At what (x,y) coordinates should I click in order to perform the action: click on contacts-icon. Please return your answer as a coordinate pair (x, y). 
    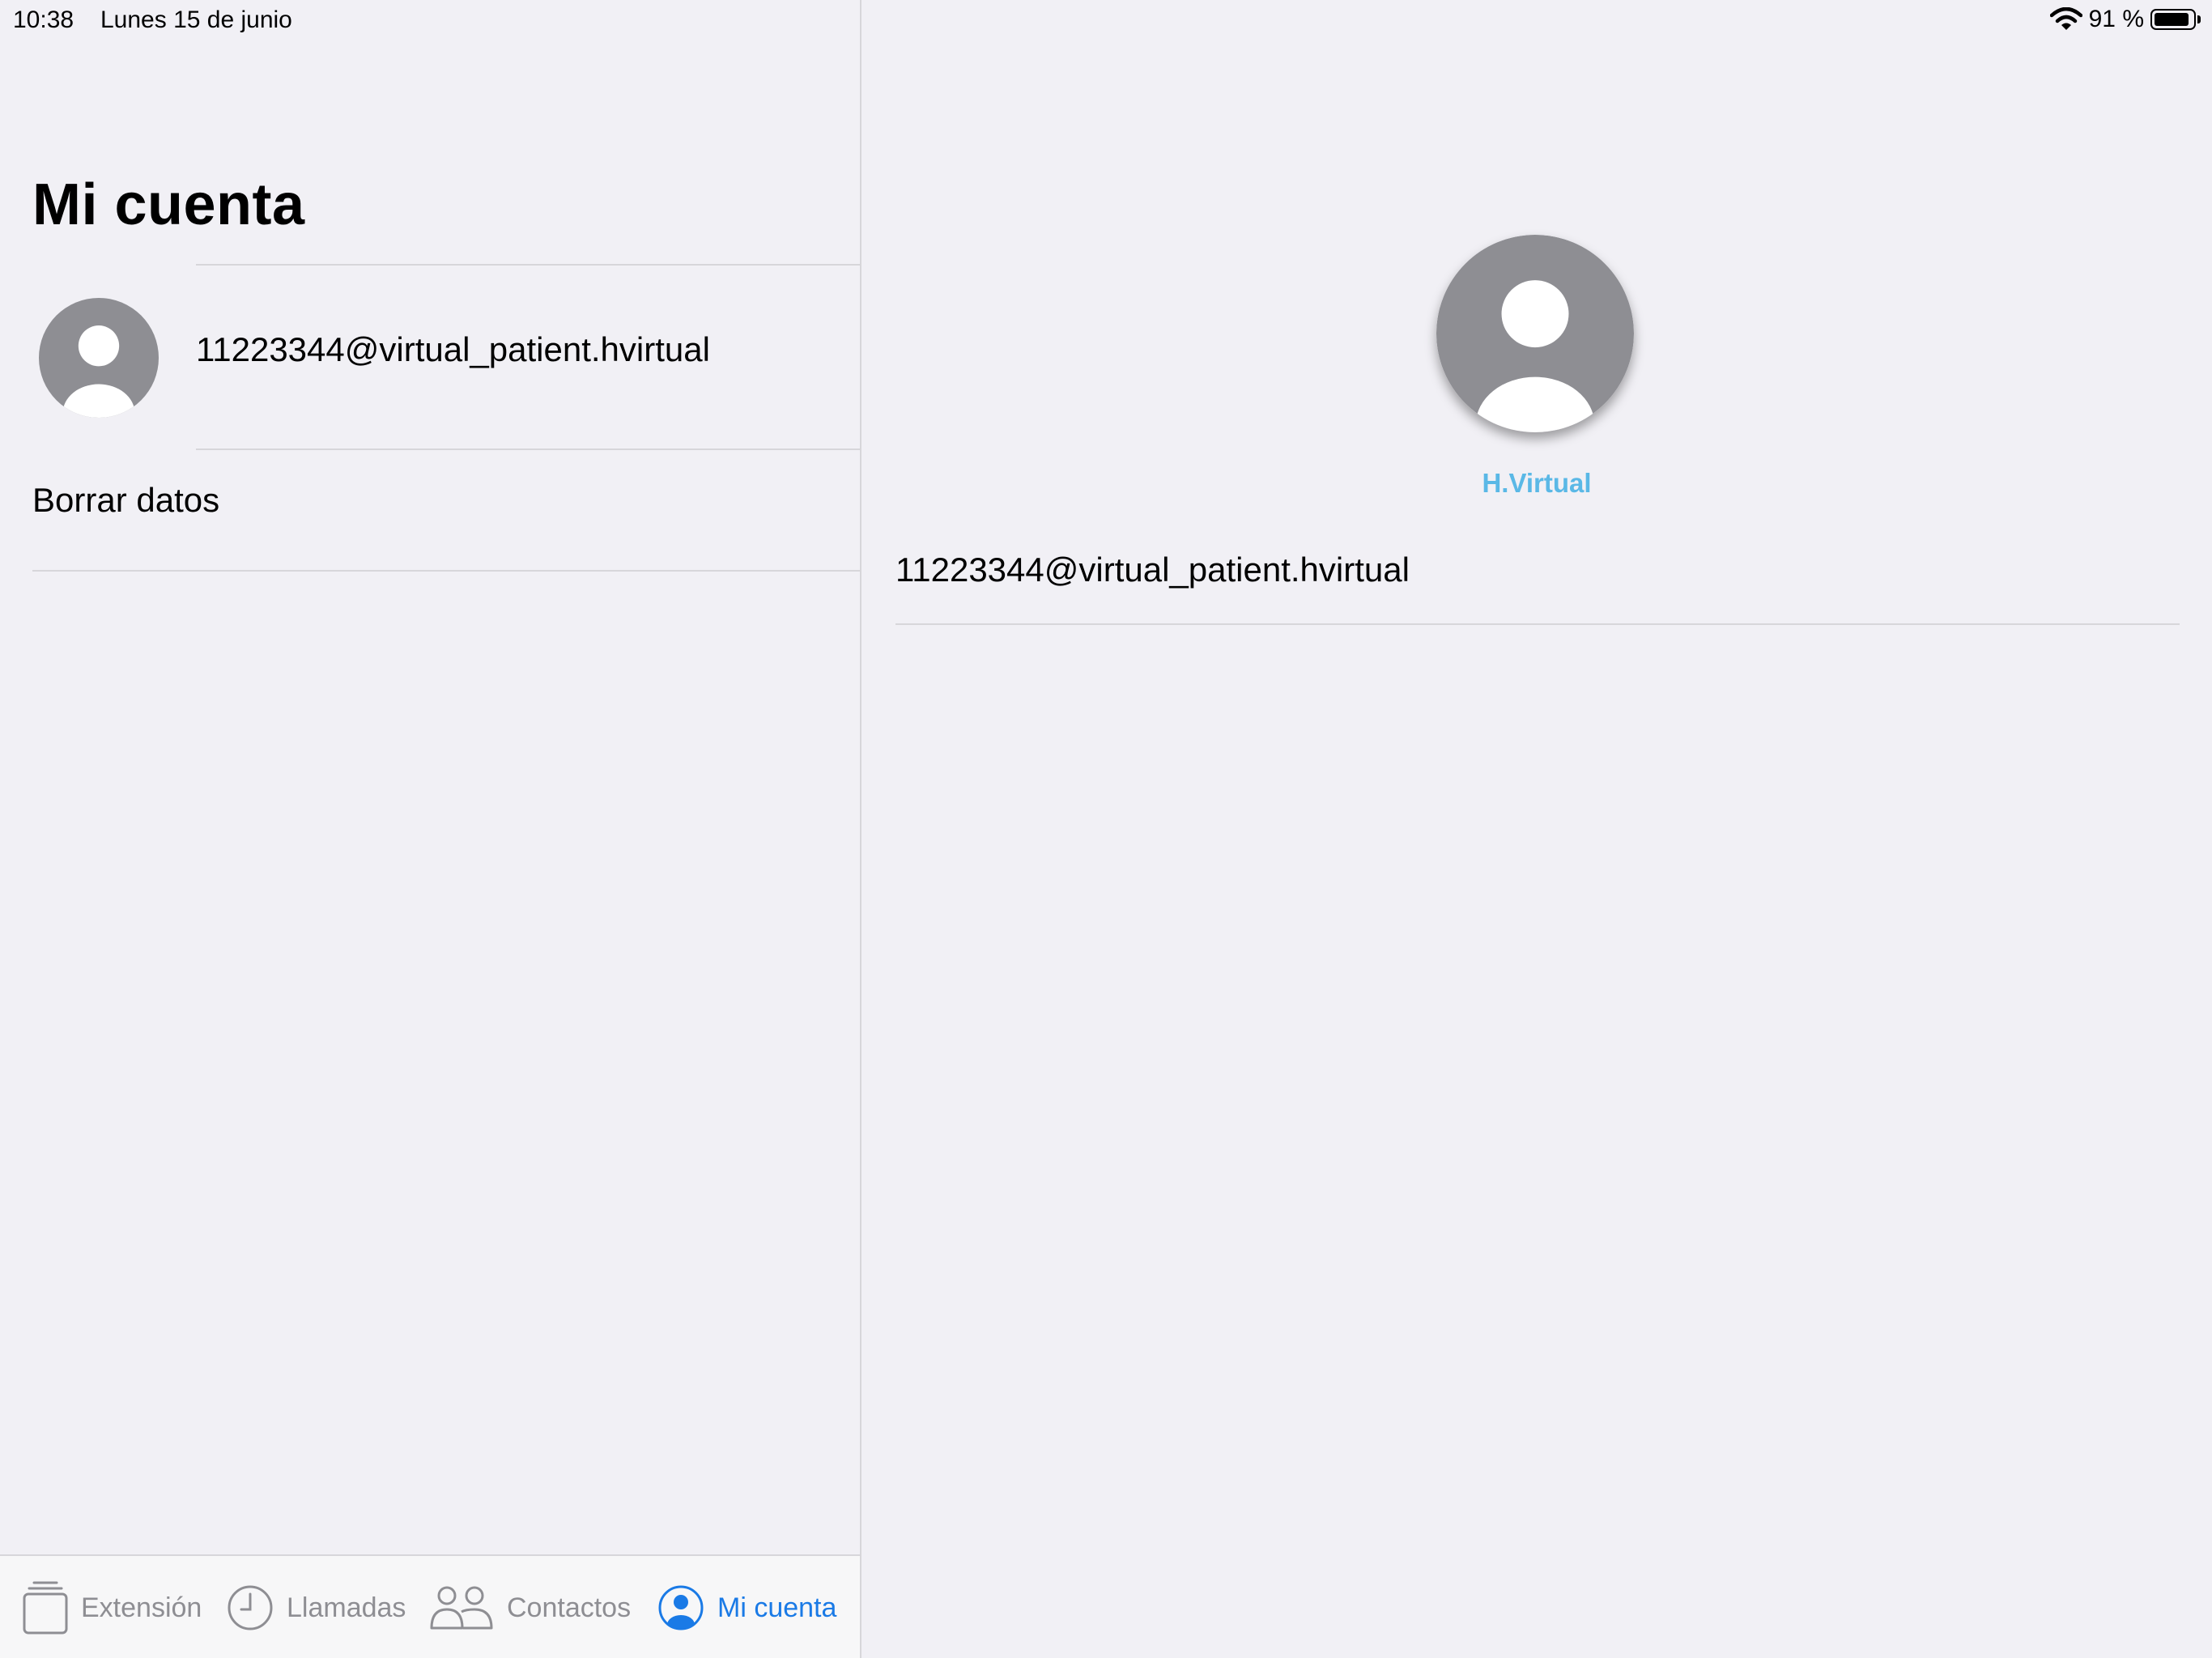
    Looking at the image, I should click on (462, 1608).